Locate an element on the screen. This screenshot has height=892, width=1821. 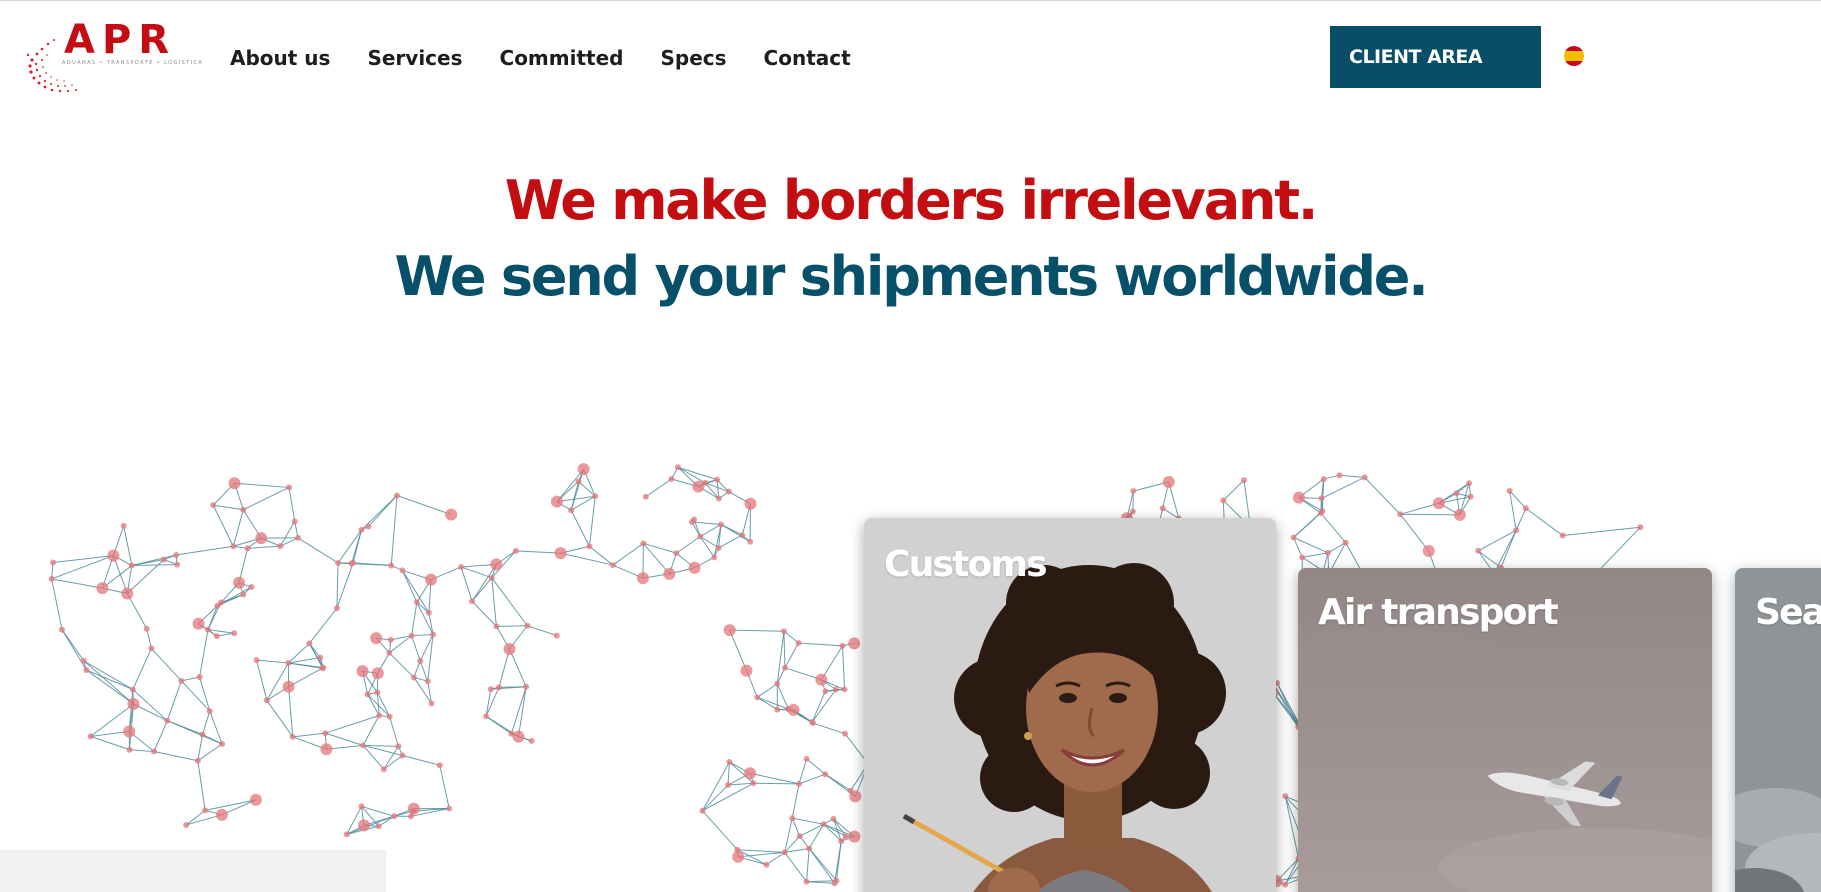
bottom-overlay-bar is located at coordinates (193, 871).